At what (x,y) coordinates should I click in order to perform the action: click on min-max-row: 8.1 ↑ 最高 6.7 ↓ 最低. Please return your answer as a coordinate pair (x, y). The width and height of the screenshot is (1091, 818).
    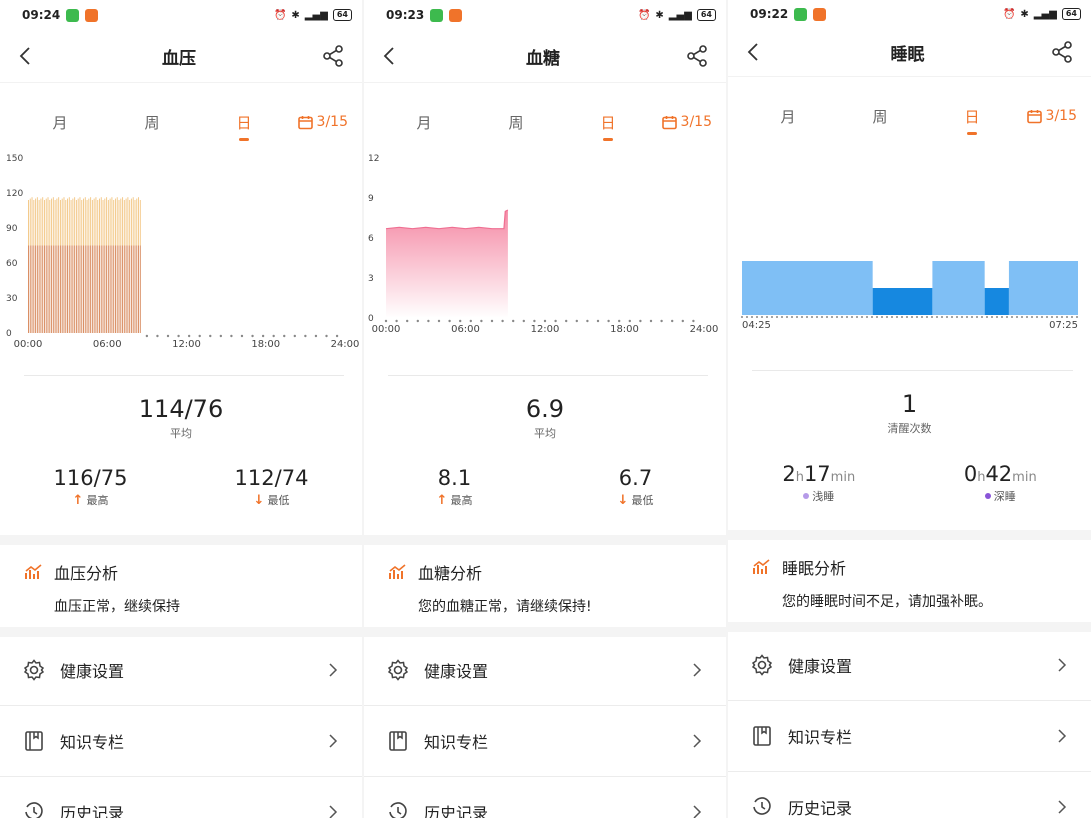
    Looking at the image, I should click on (545, 487).